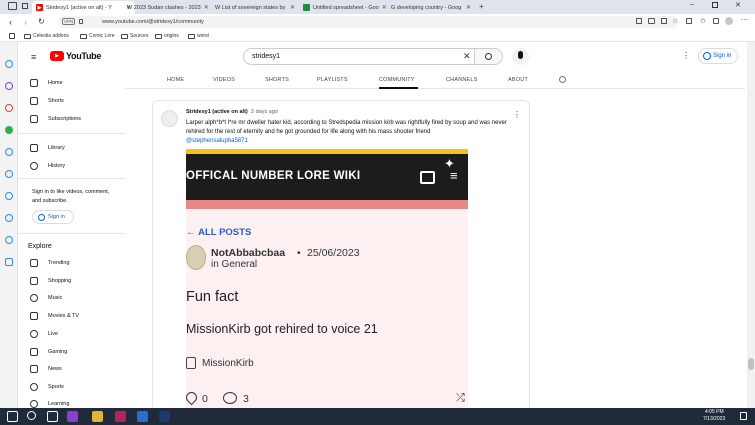  Describe the element at coordinates (368, 22) in the screenshot. I see `address-bar: VPN www.youtube.com/@stridesy1/community` at that location.